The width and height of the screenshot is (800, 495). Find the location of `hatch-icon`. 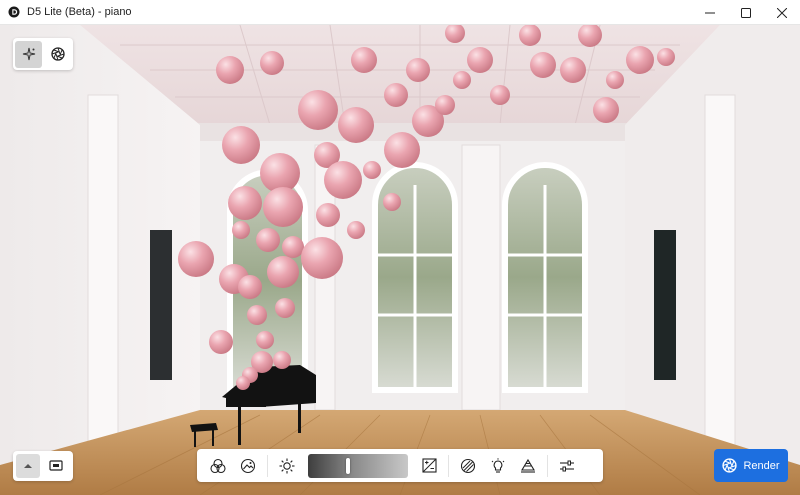

hatch-icon is located at coordinates (468, 465).